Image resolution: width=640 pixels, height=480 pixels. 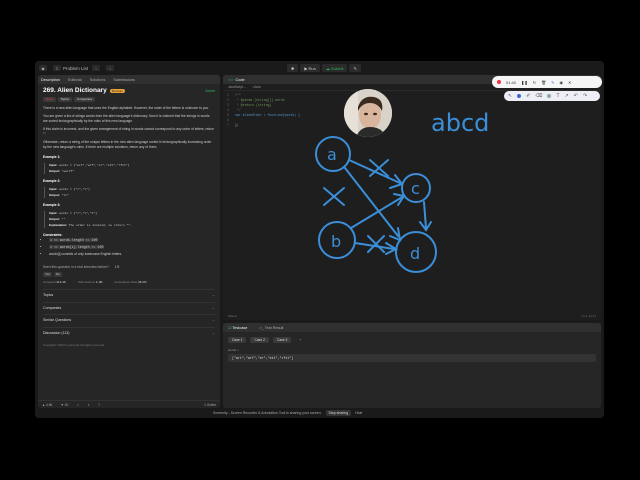 I want to click on mic-icon: ◉, so click(x=562, y=82).